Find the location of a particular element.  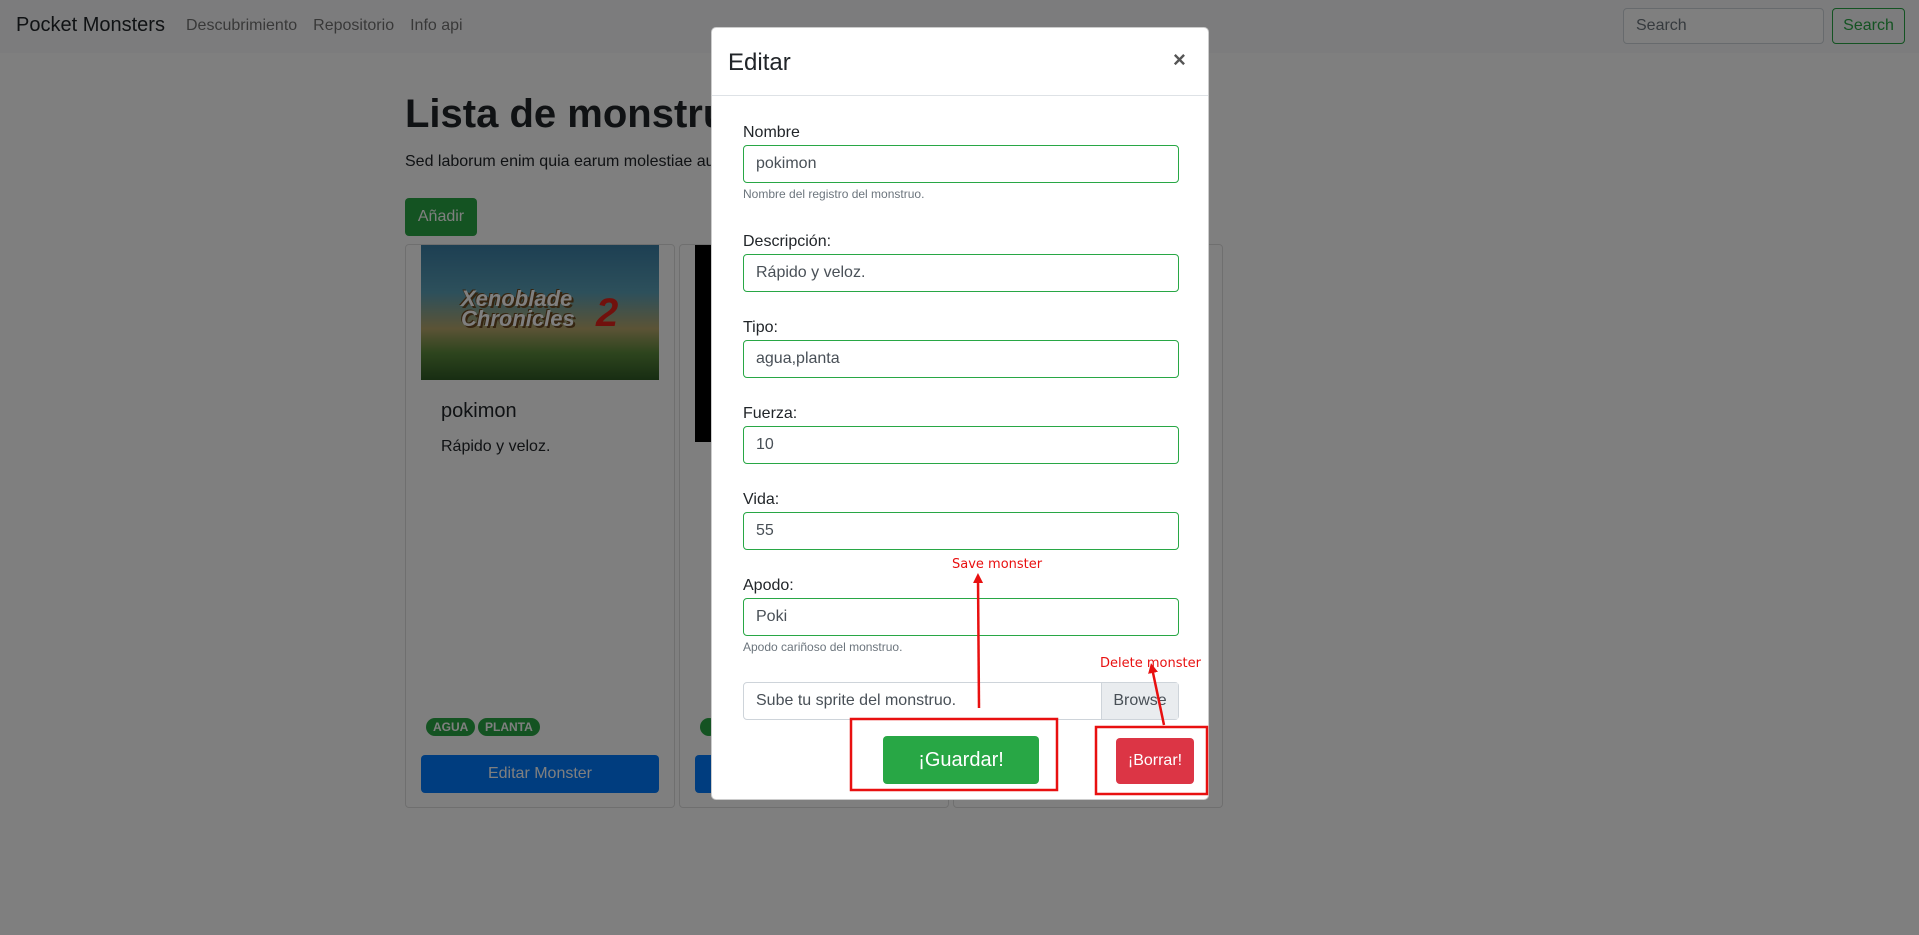

delete-annotation-label: Delete monster is located at coordinates (1150, 663).